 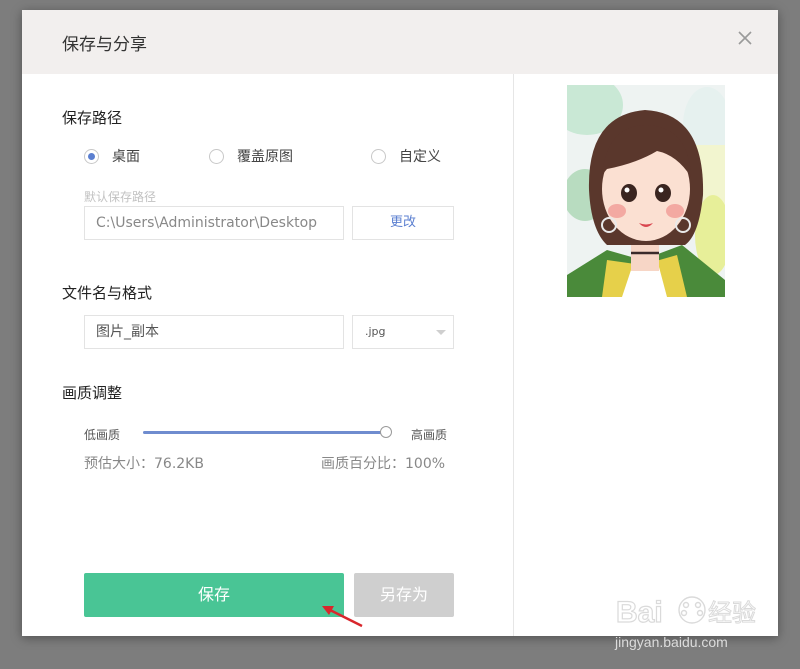 What do you see at coordinates (639, 612) in the screenshot?
I see `watermark-brand: Bai` at bounding box center [639, 612].